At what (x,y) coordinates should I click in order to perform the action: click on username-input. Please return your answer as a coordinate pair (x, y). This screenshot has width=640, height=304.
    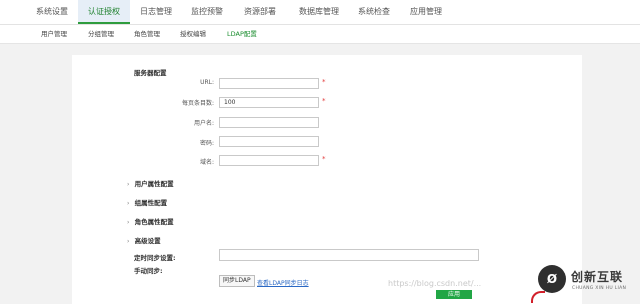
    Looking at the image, I should click on (269, 122).